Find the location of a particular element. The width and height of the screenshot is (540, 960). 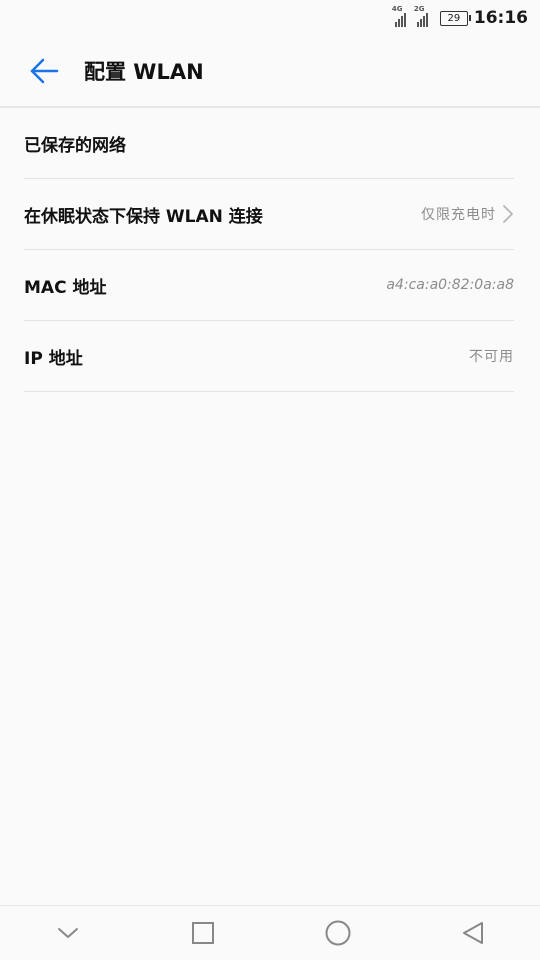

saved-networks-label: 已保存的网络 is located at coordinates (75, 145).